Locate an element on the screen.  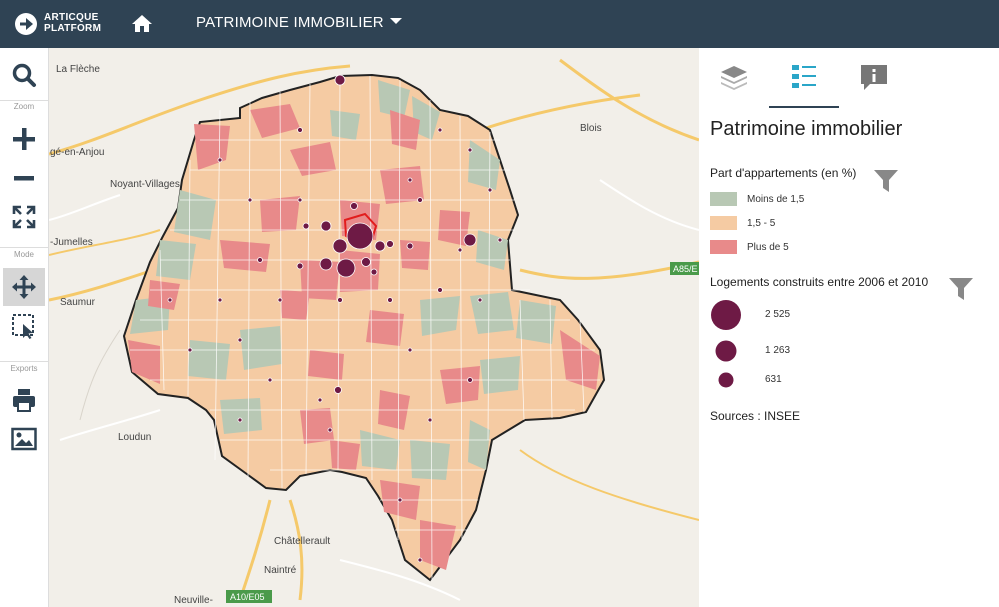
legend-swatch-high is located at coordinates (723, 247).